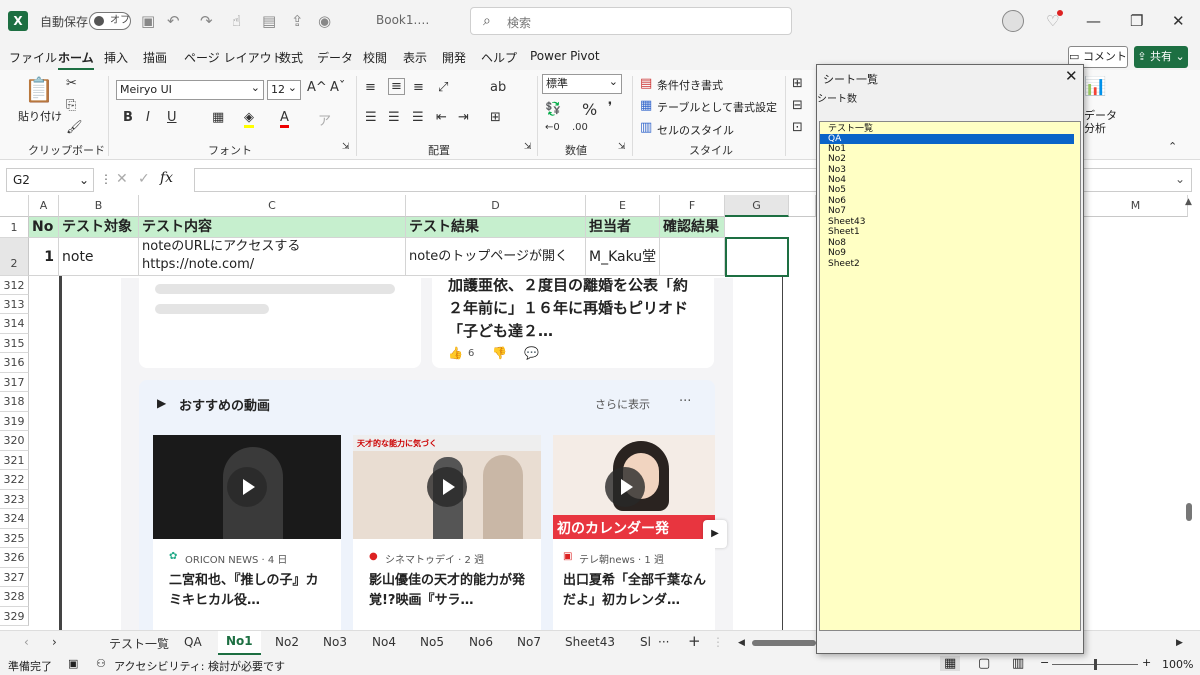 This screenshot has height=675, width=1200. I want to click on comma-icon: ❜, so click(610, 107).